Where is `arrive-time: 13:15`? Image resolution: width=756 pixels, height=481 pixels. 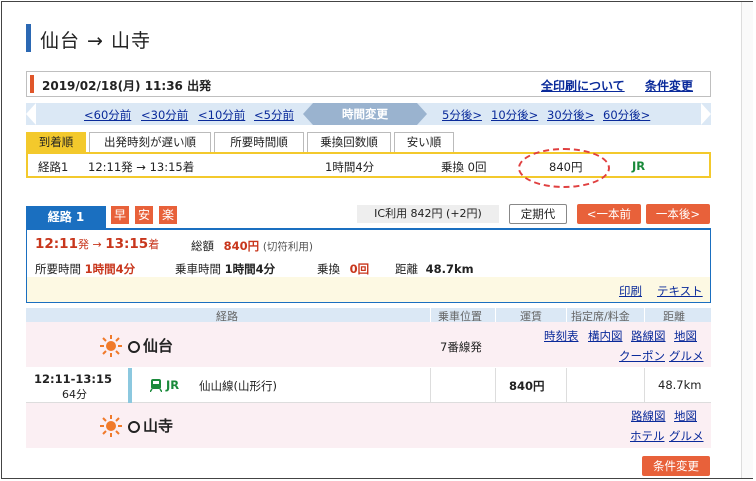 arrive-time: 13:15 is located at coordinates (127, 244).